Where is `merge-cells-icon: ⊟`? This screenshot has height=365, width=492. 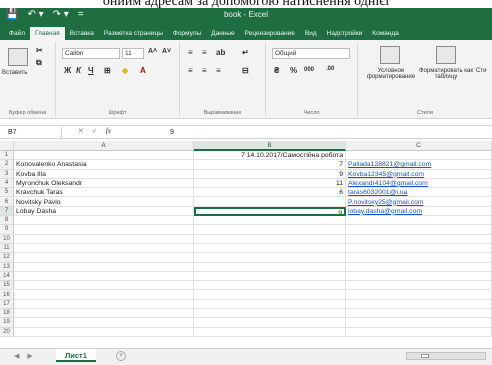
merge-cells-icon: ⊟ is located at coordinates (245, 70).